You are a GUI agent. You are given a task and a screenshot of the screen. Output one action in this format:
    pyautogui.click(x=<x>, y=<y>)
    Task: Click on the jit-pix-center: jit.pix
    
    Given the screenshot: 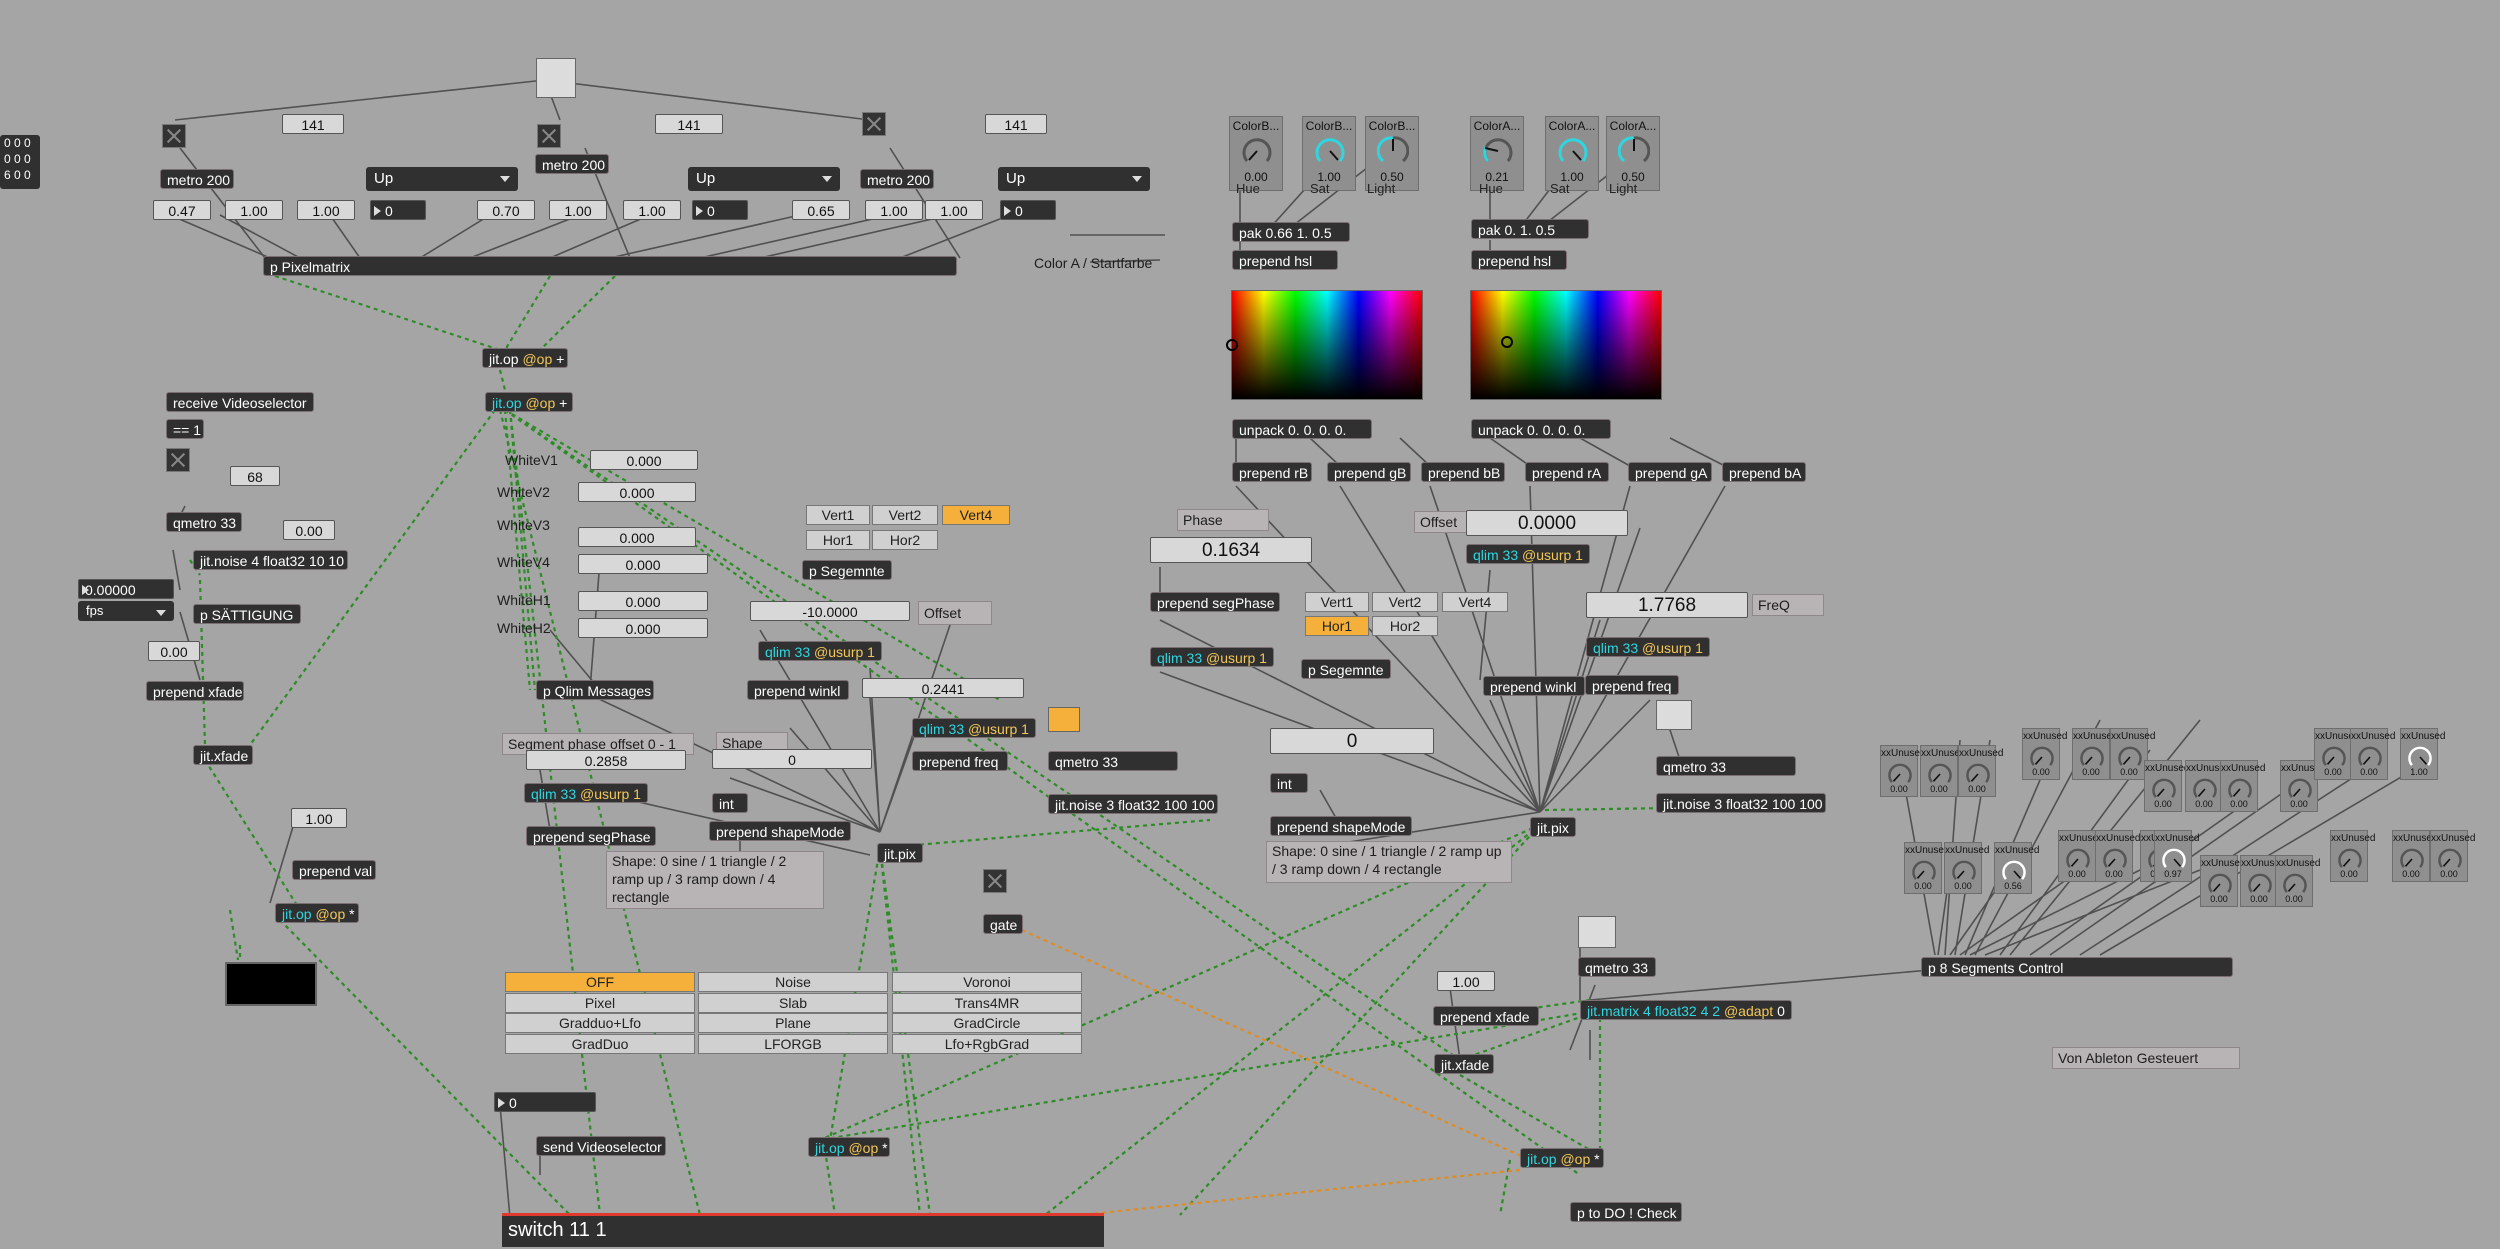 What is the action you would take?
    pyautogui.click(x=900, y=853)
    